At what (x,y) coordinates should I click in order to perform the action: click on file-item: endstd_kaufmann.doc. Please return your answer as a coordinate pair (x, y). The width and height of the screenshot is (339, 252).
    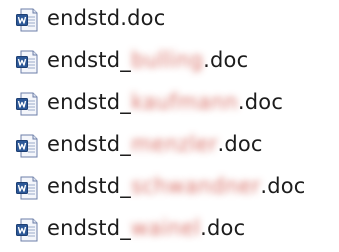
    Looking at the image, I should click on (169, 102).